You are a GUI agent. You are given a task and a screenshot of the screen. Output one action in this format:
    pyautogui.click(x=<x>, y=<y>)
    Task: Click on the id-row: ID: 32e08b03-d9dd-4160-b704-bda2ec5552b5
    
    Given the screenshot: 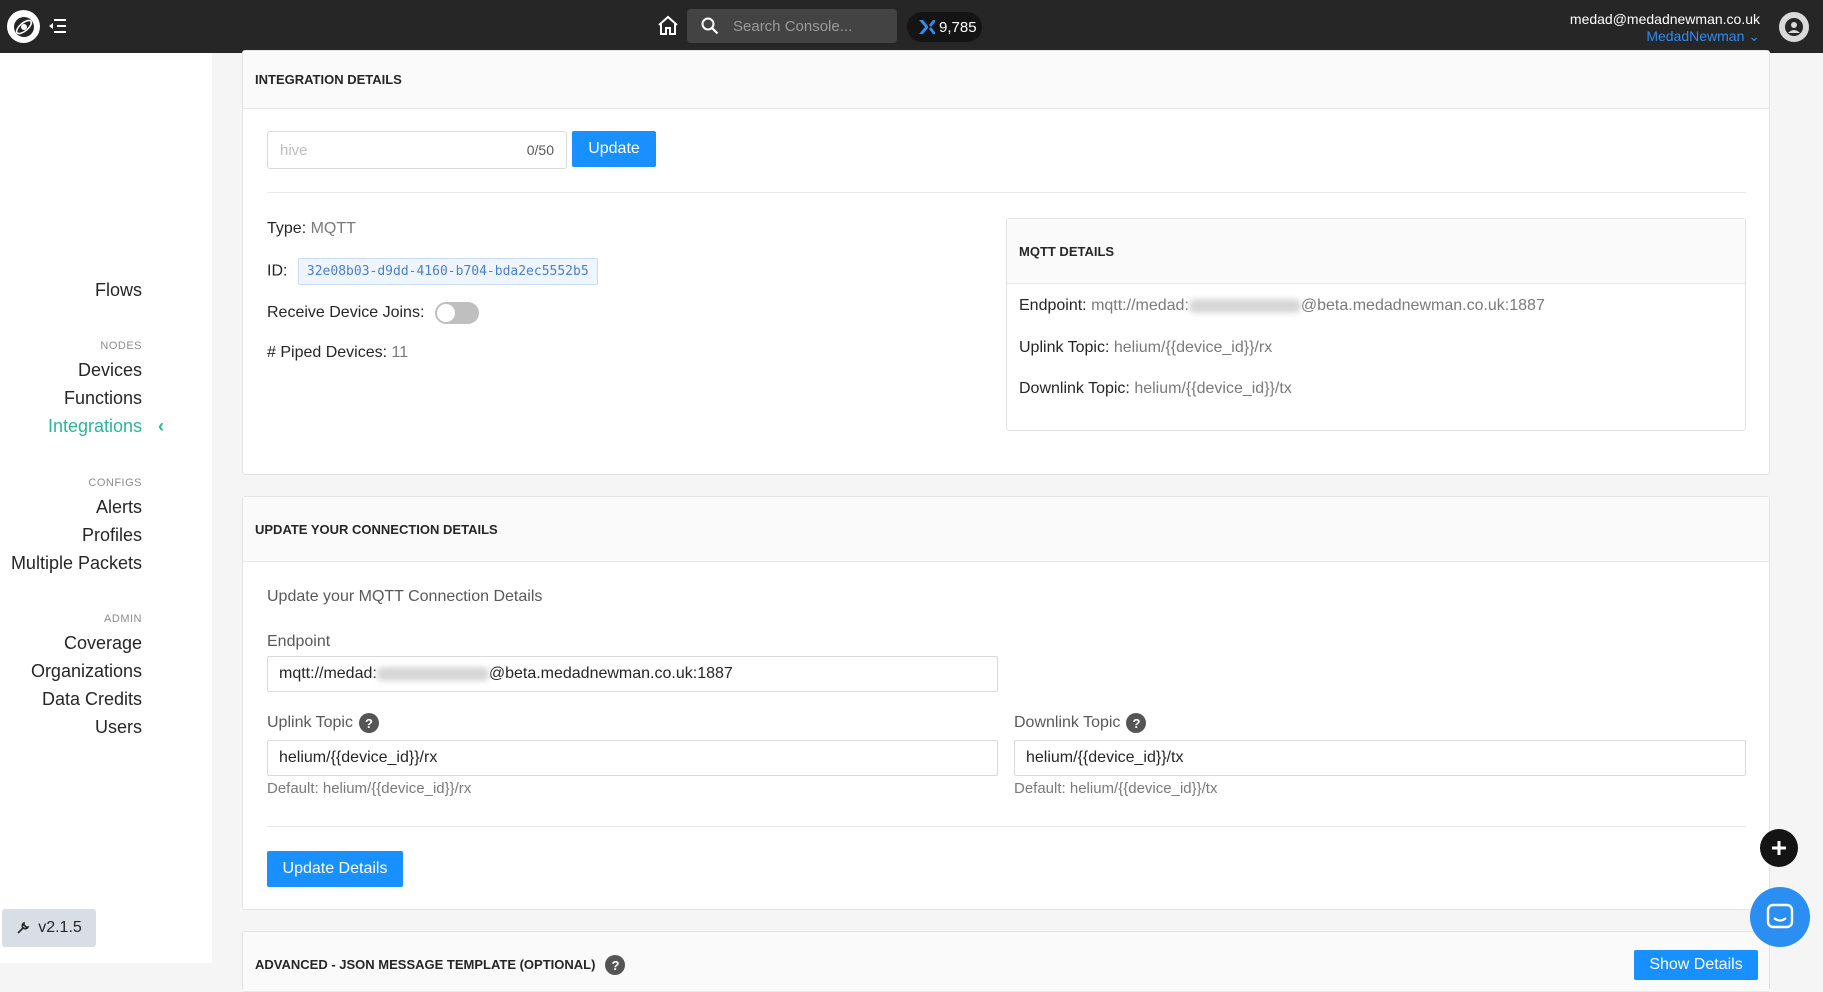 What is the action you would take?
    pyautogui.click(x=432, y=271)
    